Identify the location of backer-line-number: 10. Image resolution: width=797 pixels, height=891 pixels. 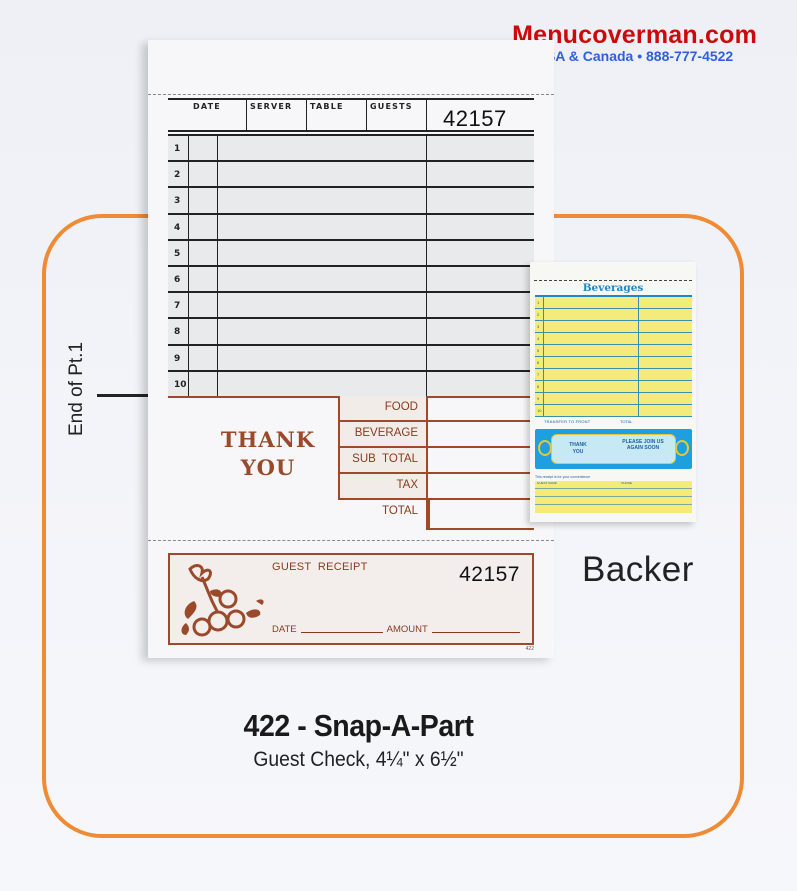
(539, 410).